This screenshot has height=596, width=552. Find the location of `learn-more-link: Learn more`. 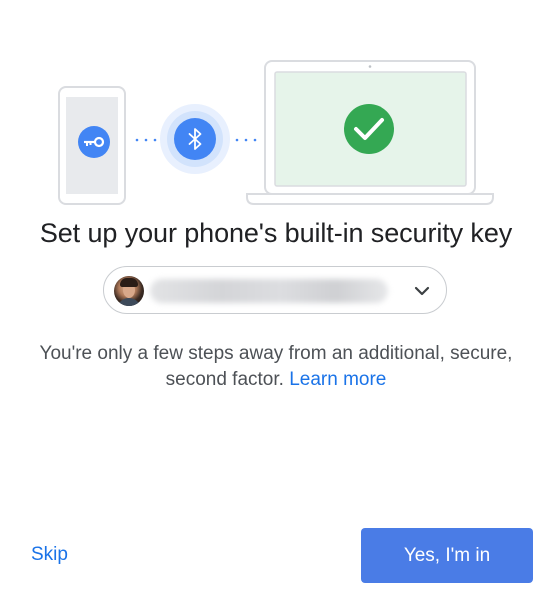

learn-more-link: Learn more is located at coordinates (337, 379).